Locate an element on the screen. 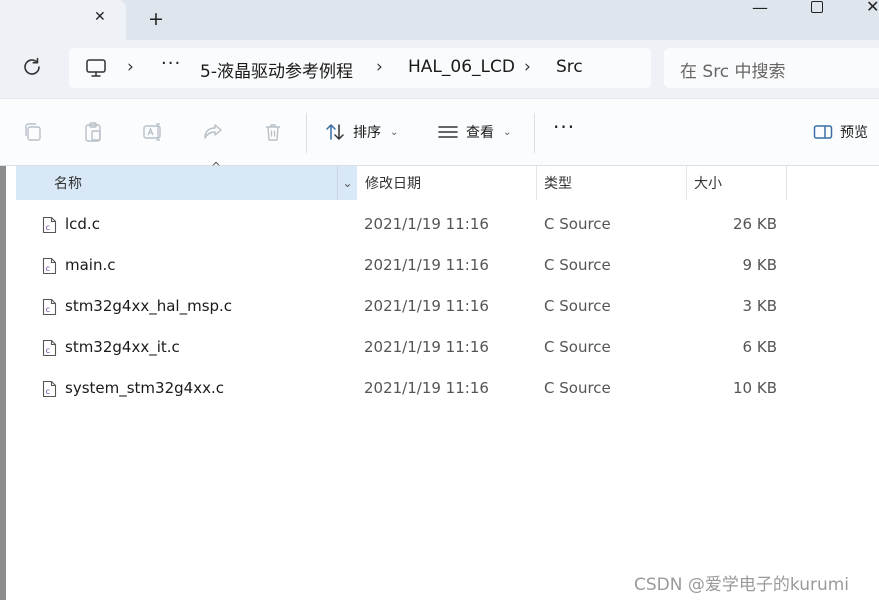  breadcrumb-folder-lcd-examples: 5-液晶驱动参考例程 is located at coordinates (276, 69).